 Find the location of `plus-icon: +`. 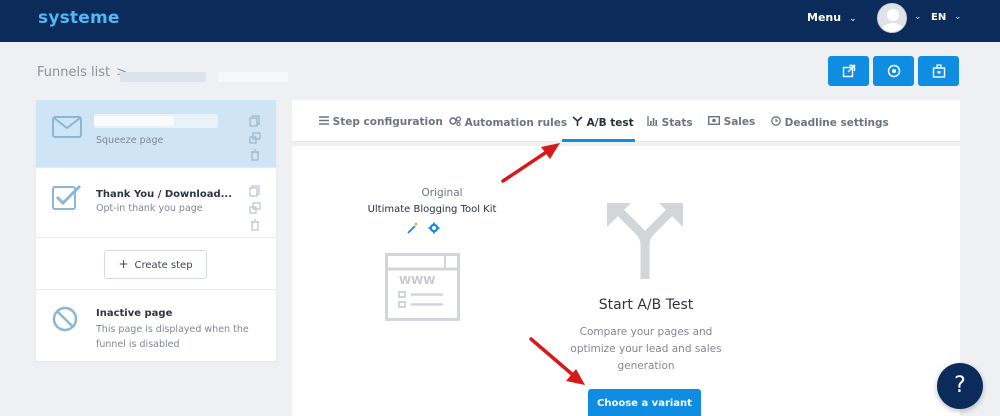

plus-icon: + is located at coordinates (123, 264).